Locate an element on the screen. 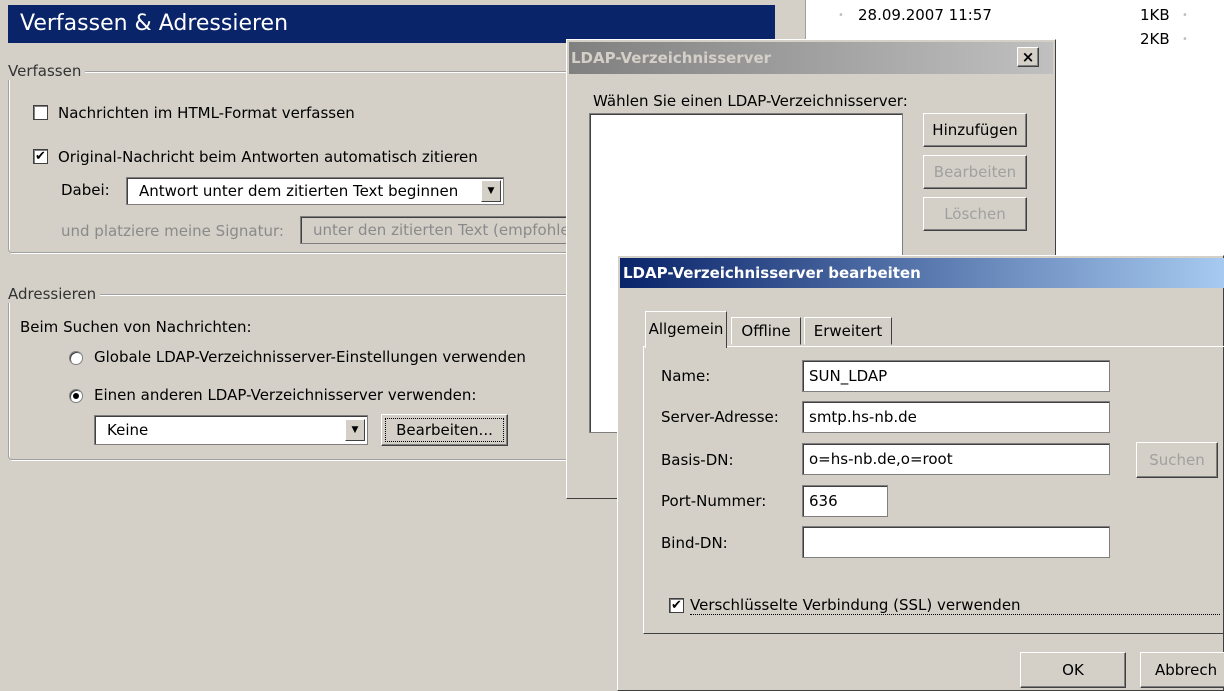  html-format-checkbox is located at coordinates (40, 112).